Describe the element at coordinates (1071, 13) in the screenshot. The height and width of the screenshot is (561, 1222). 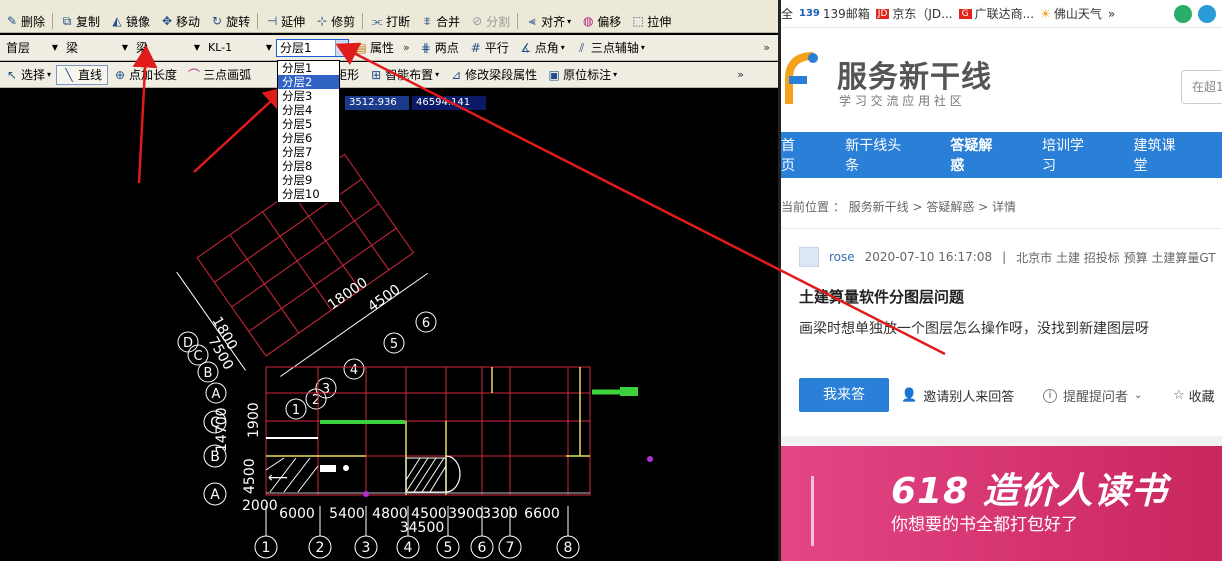
I see `bookmark-weather: ☀ 佛山天气` at that location.